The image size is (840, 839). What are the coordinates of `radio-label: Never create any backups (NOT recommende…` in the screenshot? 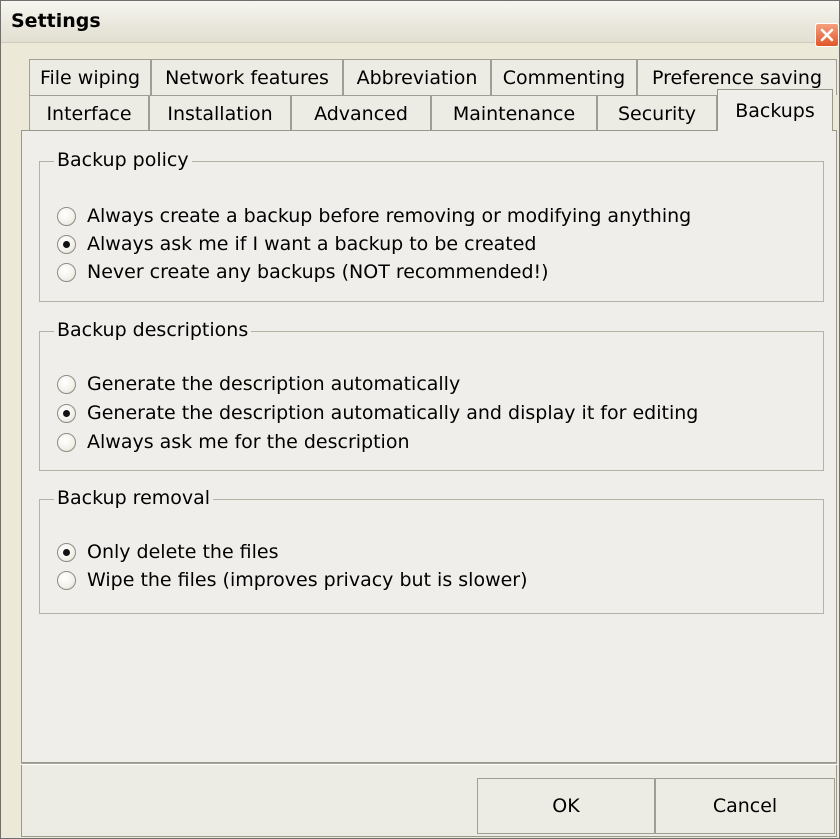 It's located at (318, 272).